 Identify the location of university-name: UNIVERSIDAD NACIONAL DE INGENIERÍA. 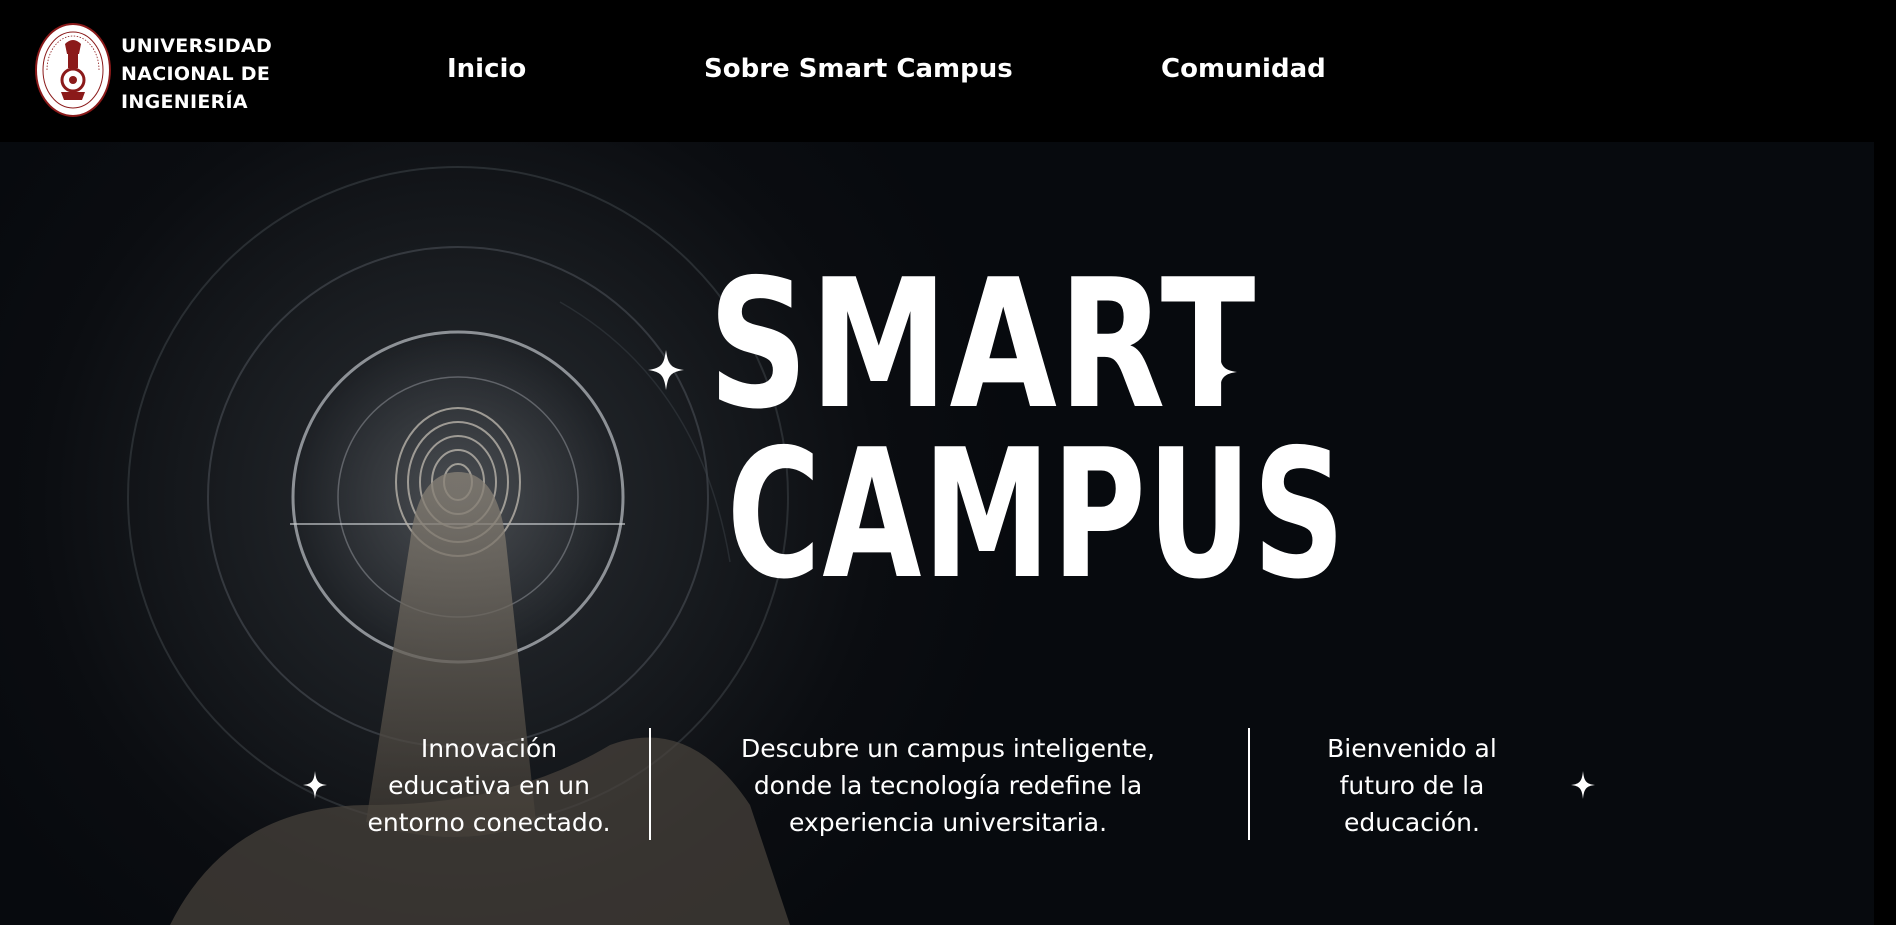
(196, 74).